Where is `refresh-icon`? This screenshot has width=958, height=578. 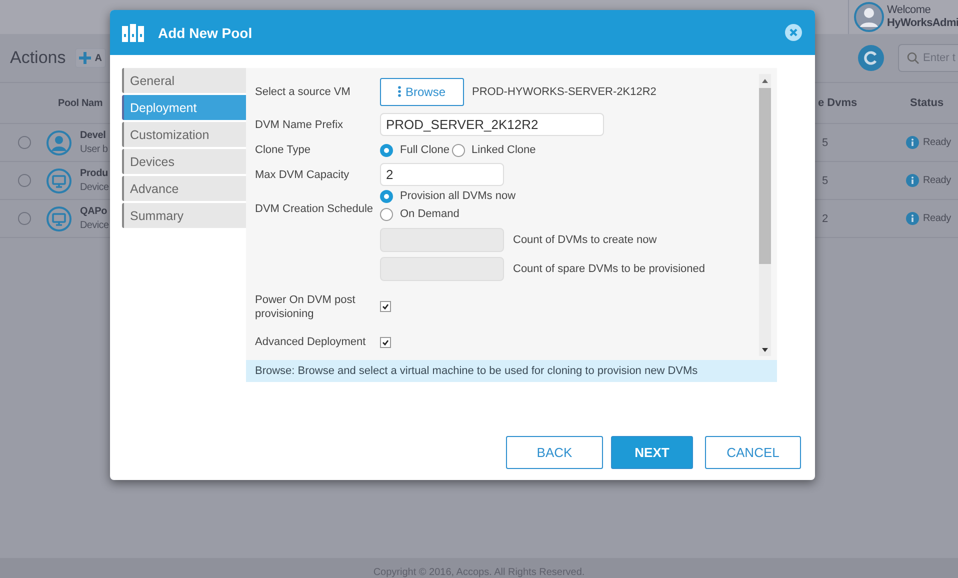
refresh-icon is located at coordinates (871, 58).